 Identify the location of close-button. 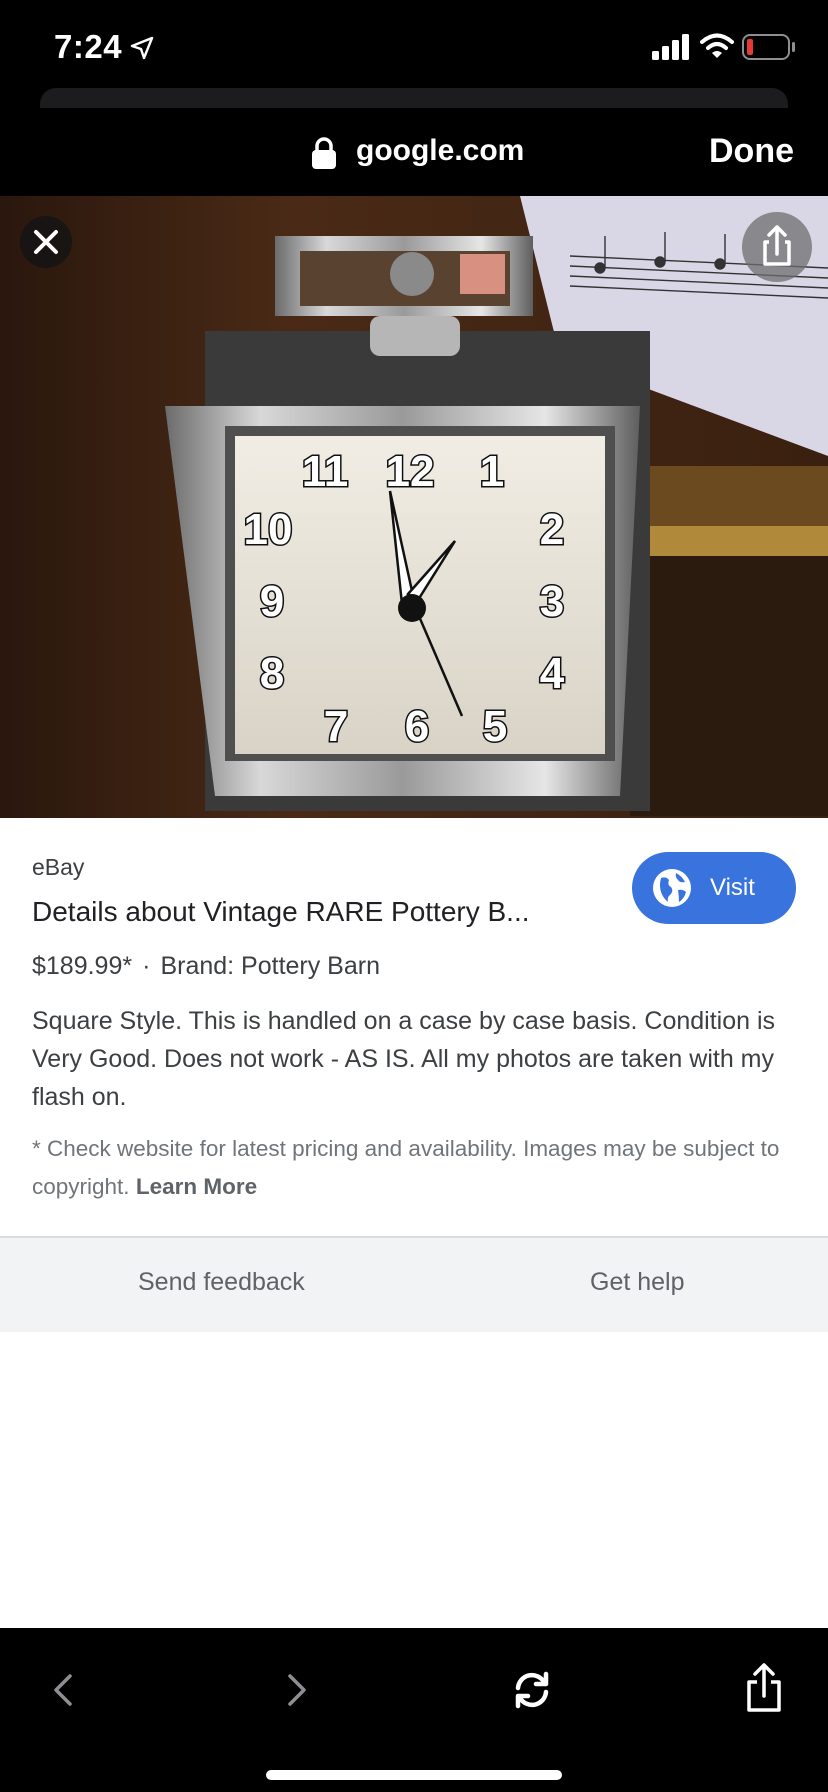
(46, 242).